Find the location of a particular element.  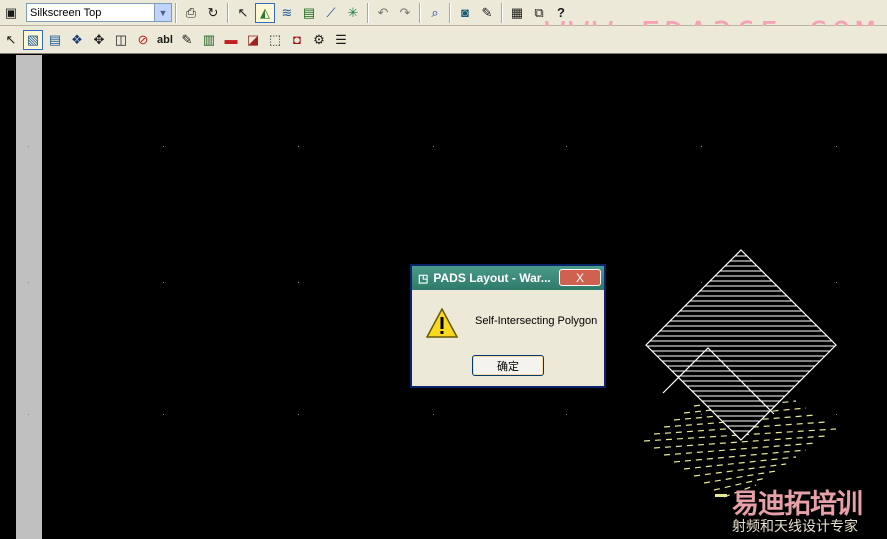

close-icon: X is located at coordinates (579, 277).